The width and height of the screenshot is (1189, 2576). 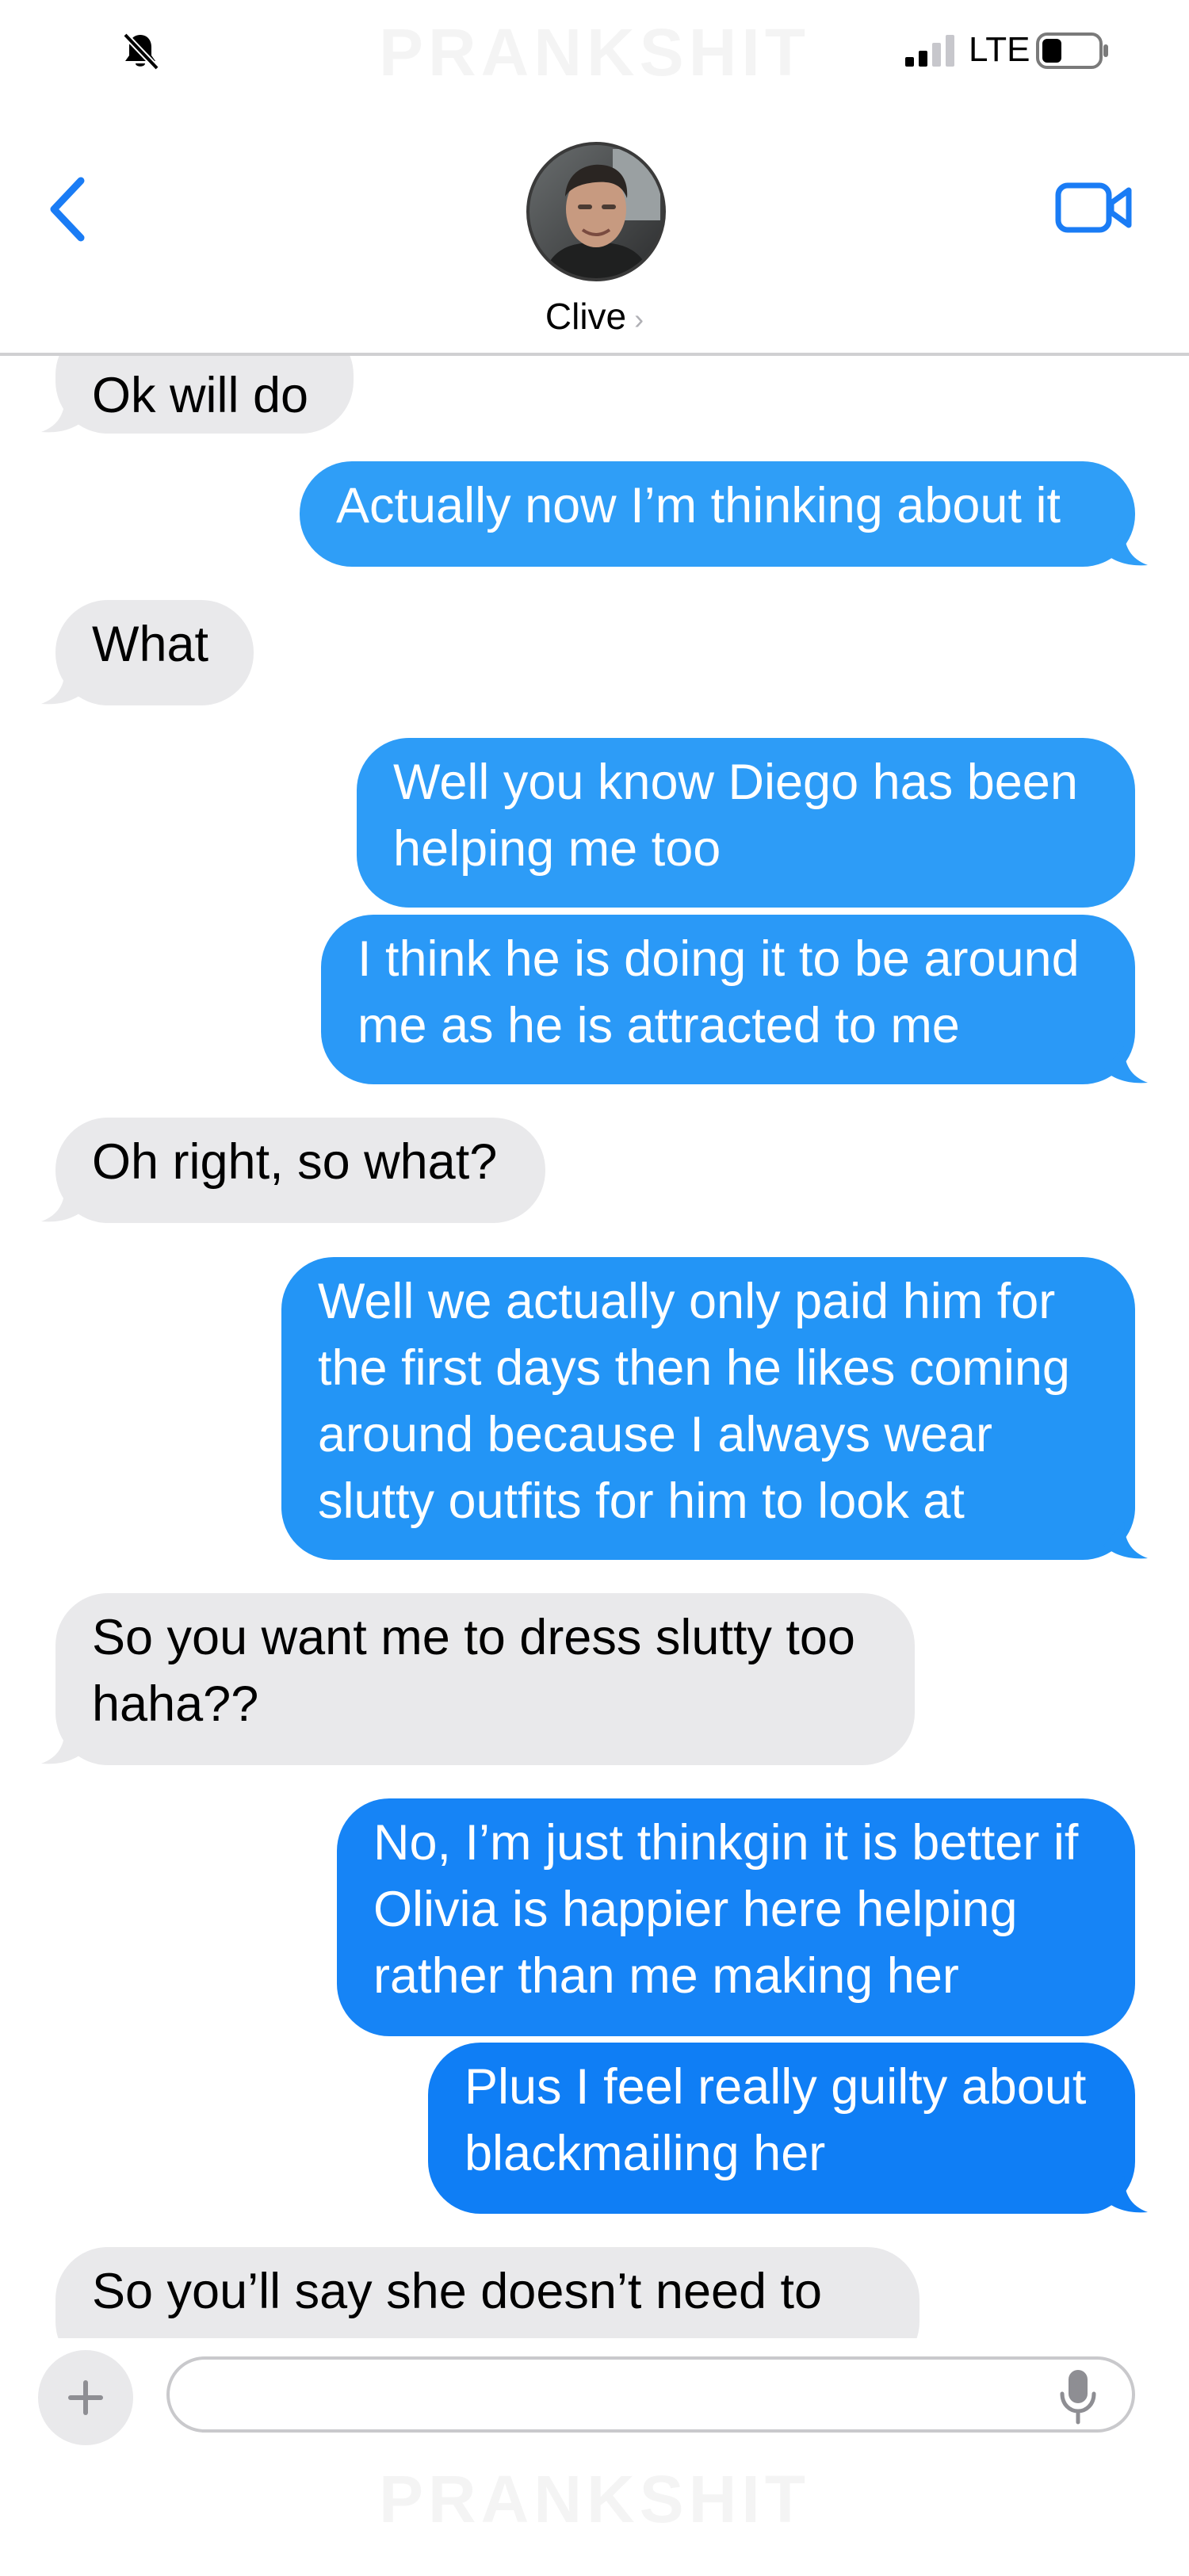 I want to click on message-line: Well we actually only paid him for, so click(x=687, y=1301).